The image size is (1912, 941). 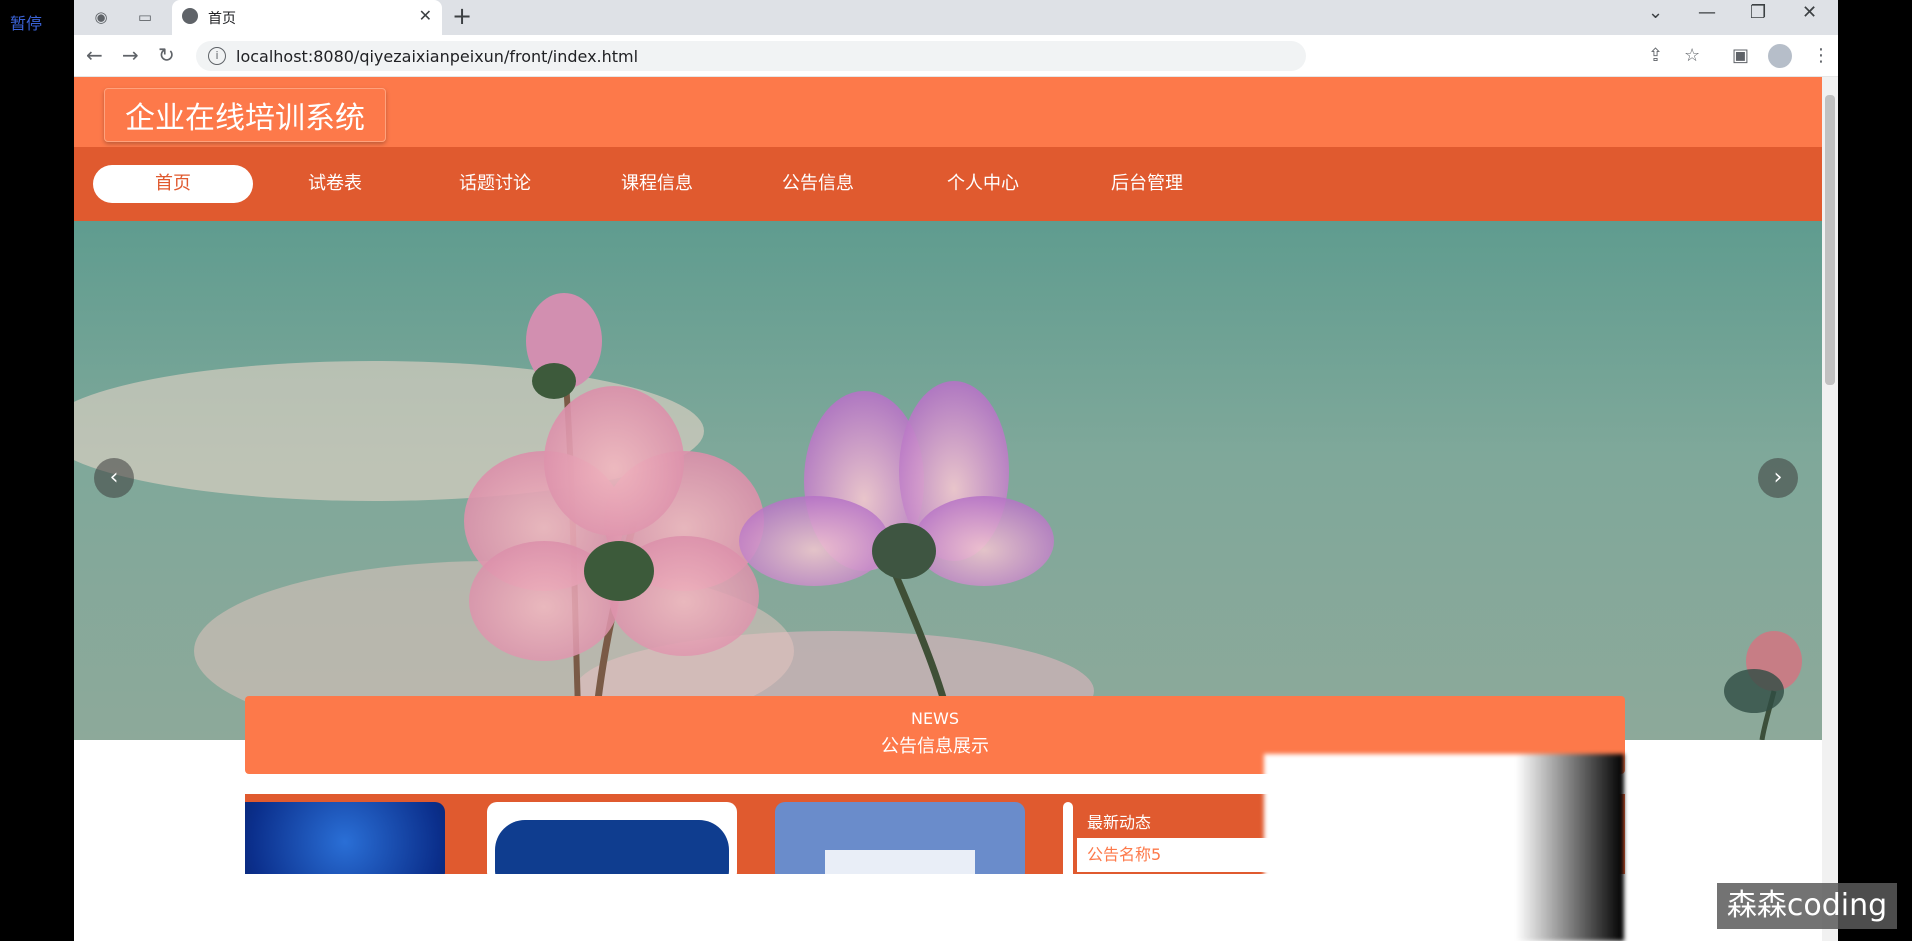 What do you see at coordinates (495, 184) in the screenshot?
I see `nav-discussion: 话题讨论` at bounding box center [495, 184].